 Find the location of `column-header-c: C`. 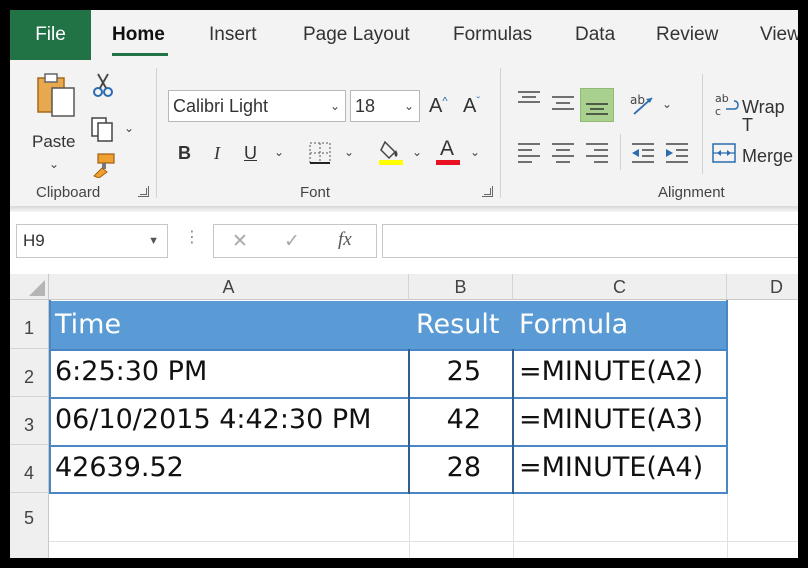

column-header-c: C is located at coordinates (620, 287).